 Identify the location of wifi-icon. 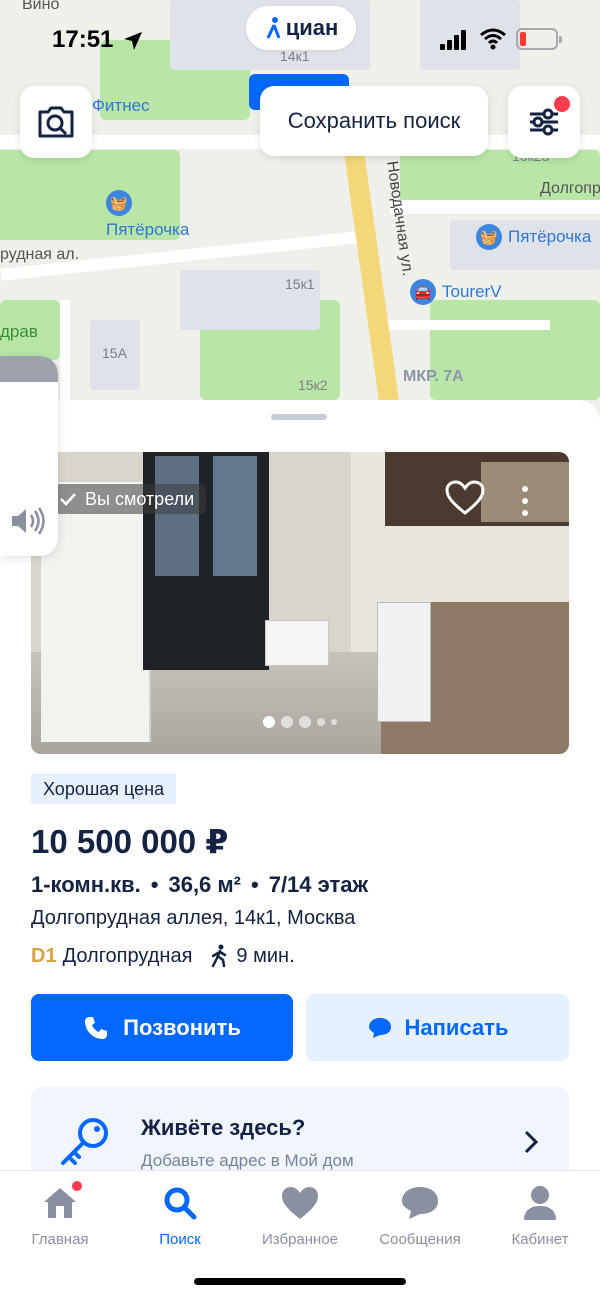
(493, 39).